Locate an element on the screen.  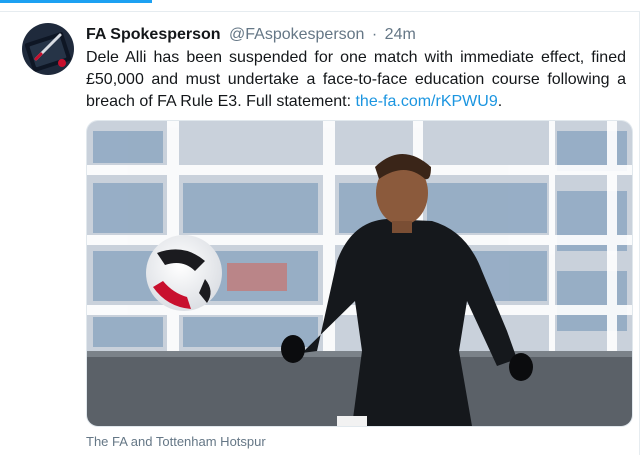
avatar is located at coordinates (48, 49).